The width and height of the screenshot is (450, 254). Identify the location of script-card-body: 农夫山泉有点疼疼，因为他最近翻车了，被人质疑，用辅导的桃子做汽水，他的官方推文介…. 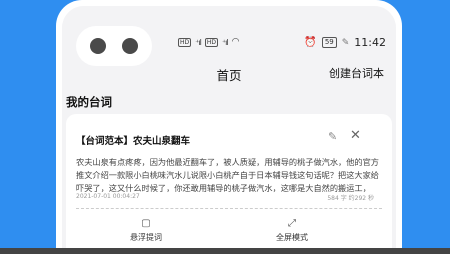
(228, 175).